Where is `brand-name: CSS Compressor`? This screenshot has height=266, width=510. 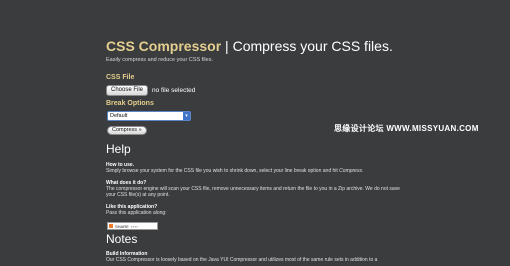
brand-name: CSS Compressor is located at coordinates (164, 46).